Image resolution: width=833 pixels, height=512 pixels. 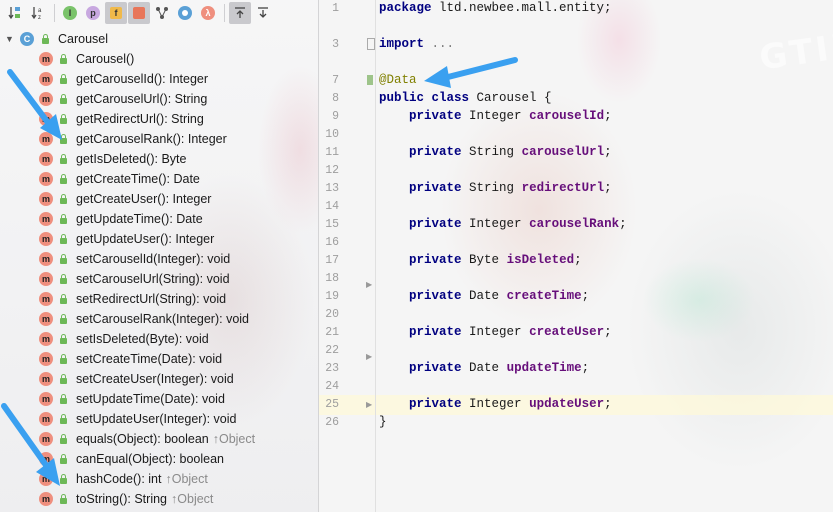 I want to click on code-line-closing-brace: }, so click(x=383, y=422).